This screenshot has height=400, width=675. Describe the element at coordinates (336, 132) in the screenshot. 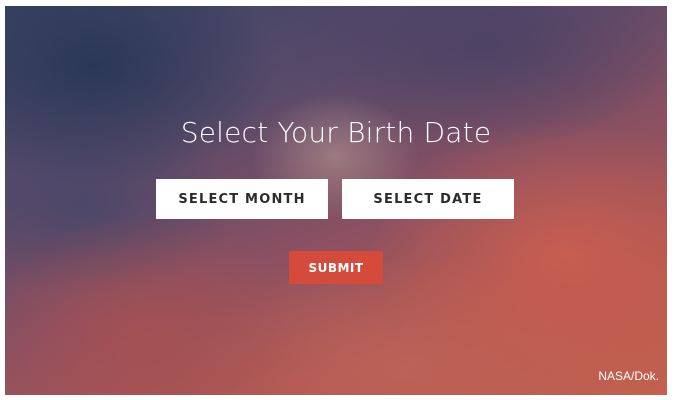

I see `page-title: Select Your Birth Date` at that location.